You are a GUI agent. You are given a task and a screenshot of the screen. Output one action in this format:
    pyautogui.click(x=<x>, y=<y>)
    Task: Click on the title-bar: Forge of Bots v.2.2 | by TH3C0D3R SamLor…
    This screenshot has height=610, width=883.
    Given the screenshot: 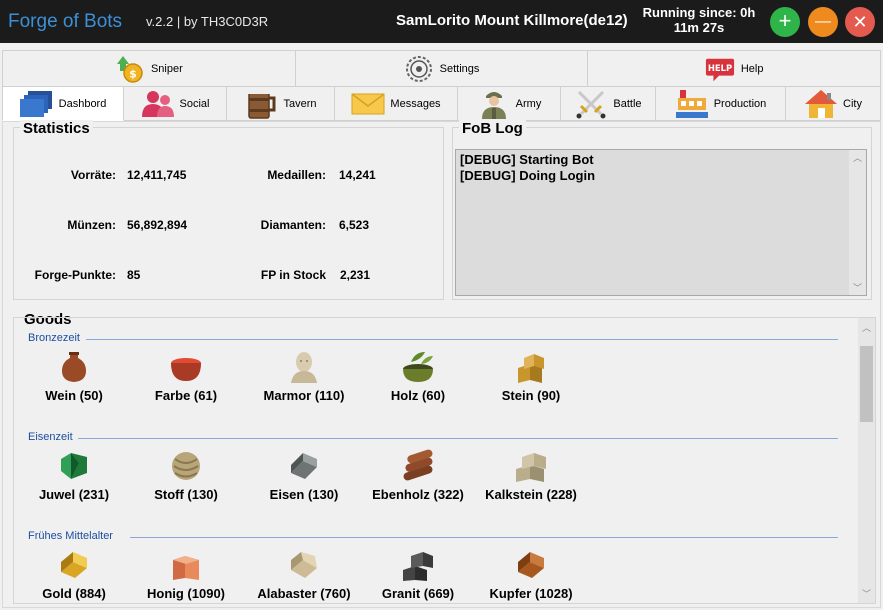 What is the action you would take?
    pyautogui.click(x=441, y=21)
    